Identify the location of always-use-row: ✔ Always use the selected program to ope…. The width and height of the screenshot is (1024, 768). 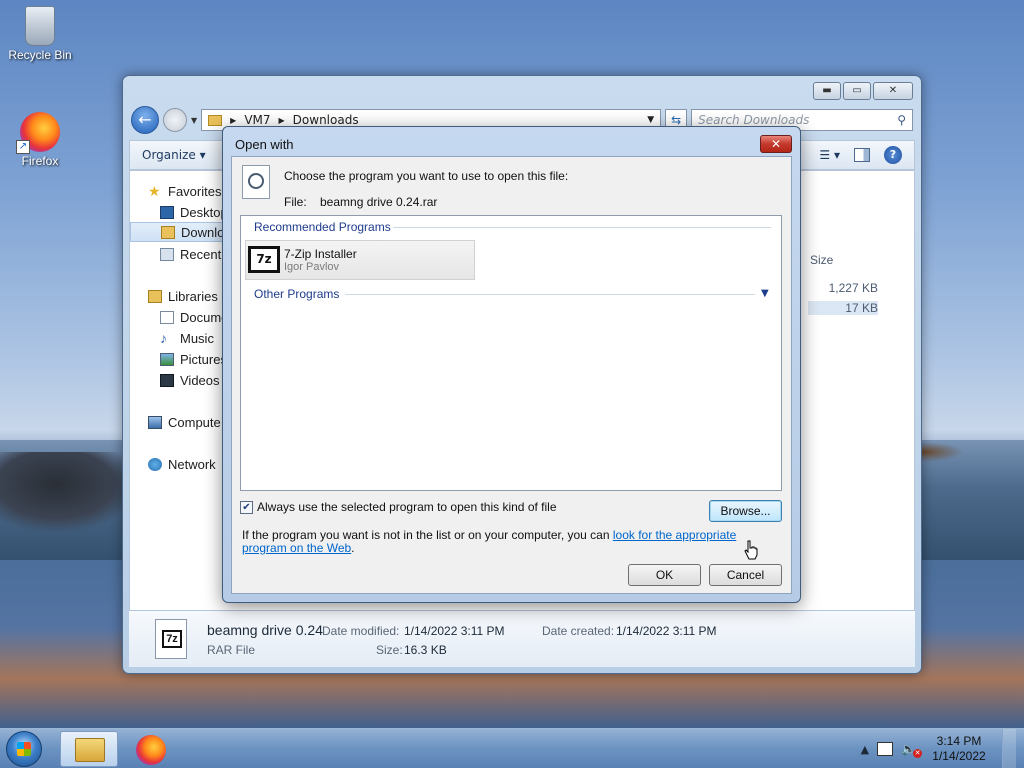
(398, 507).